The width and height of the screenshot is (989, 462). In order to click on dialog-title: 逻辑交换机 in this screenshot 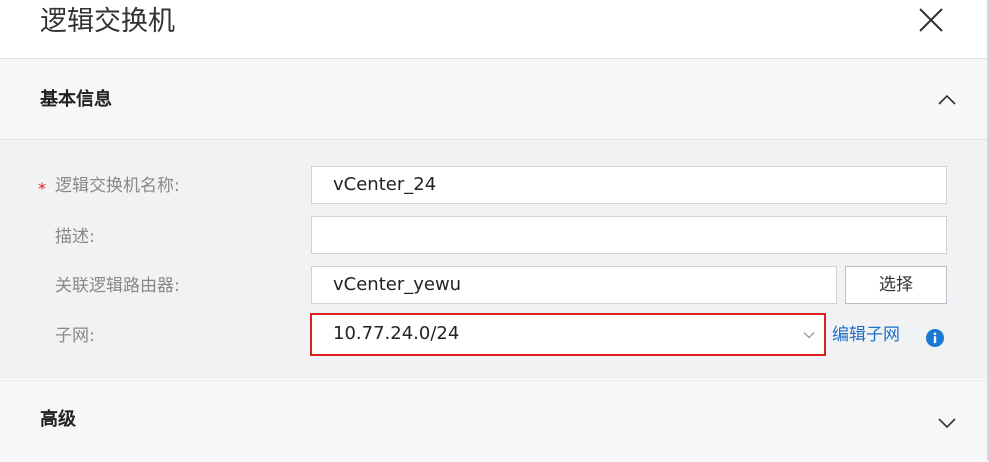, I will do `click(107, 21)`.